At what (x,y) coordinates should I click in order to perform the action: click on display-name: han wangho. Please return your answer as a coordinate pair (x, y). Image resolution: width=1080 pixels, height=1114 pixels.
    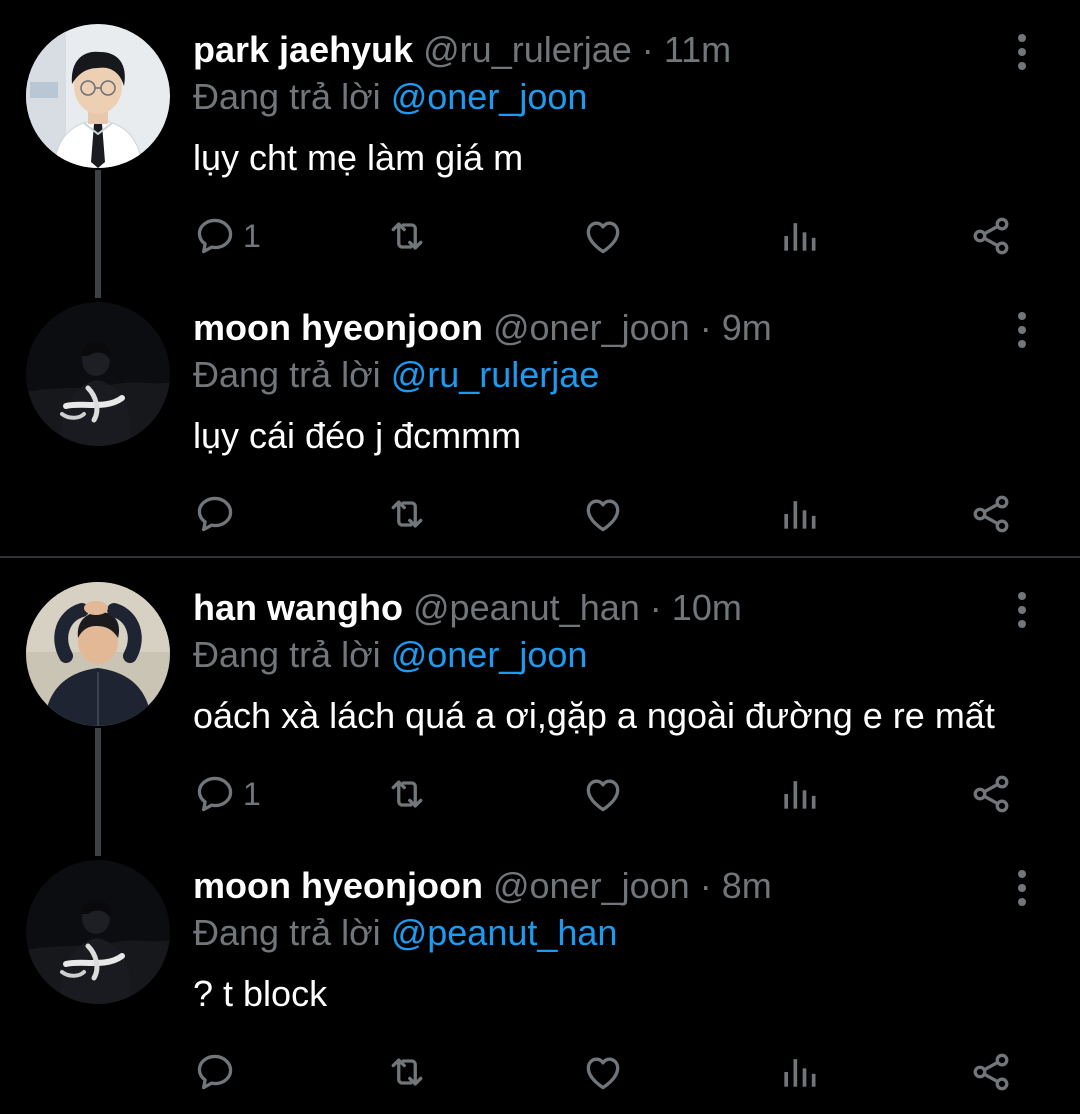
    Looking at the image, I should click on (298, 607).